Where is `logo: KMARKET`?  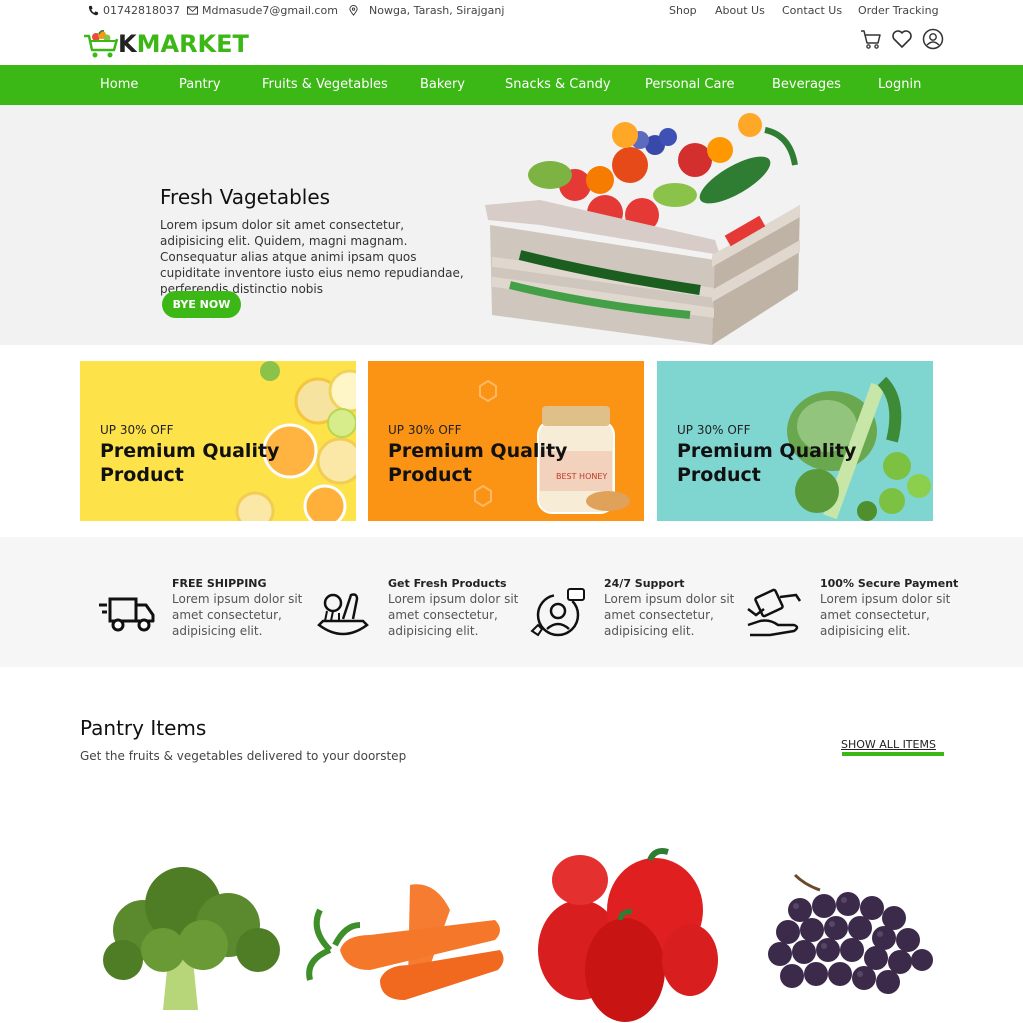
logo: KMARKET is located at coordinates (165, 44).